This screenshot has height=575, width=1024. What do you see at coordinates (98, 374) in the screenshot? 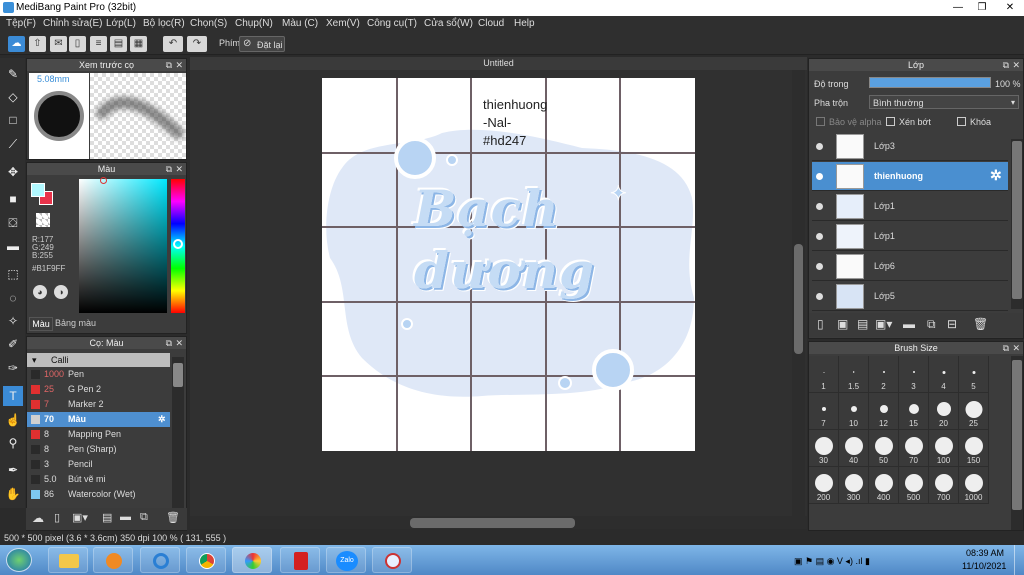
I see `brush-item: 1000 Pen` at bounding box center [98, 374].